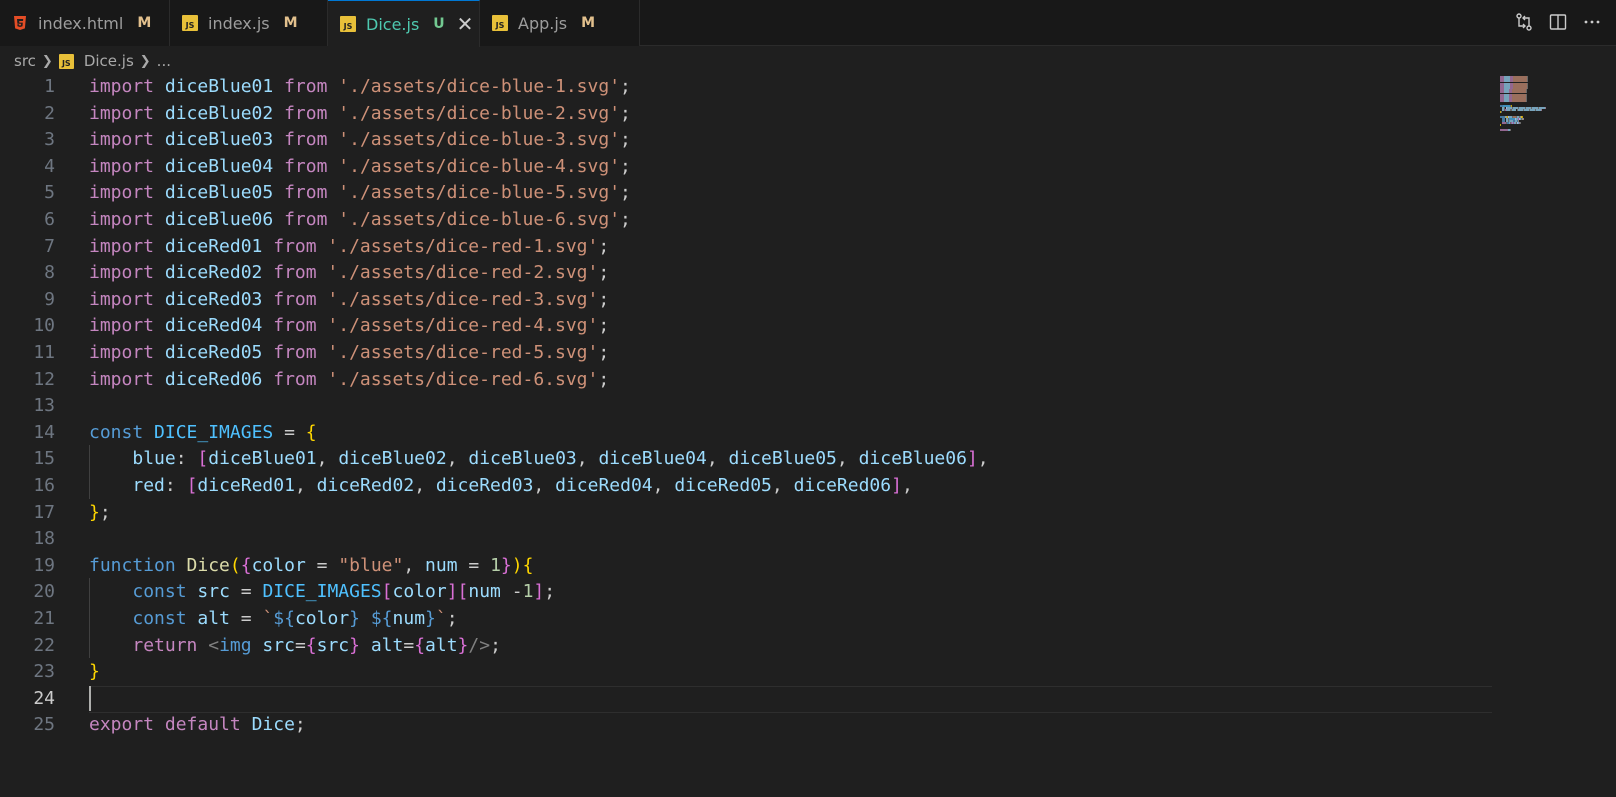  What do you see at coordinates (49, 113) in the screenshot?
I see `line-number: 2` at bounding box center [49, 113].